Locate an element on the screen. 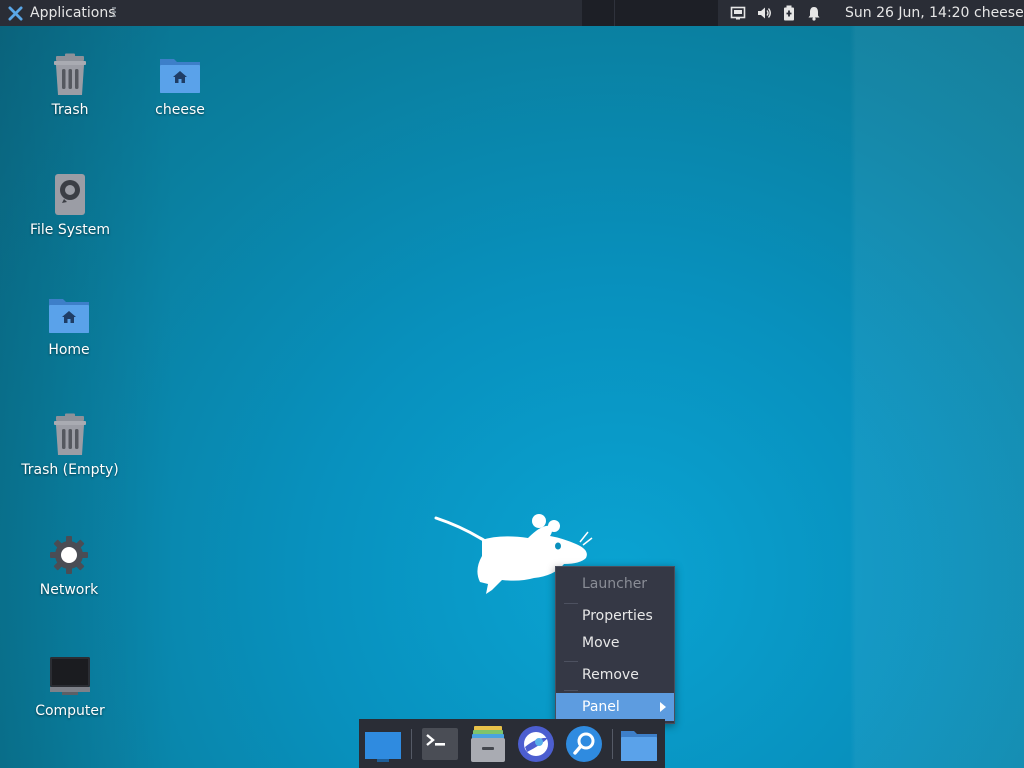 Image resolution: width=1024 pixels, height=768 pixels. desktop-icon-label: File System is located at coordinates (70, 230).